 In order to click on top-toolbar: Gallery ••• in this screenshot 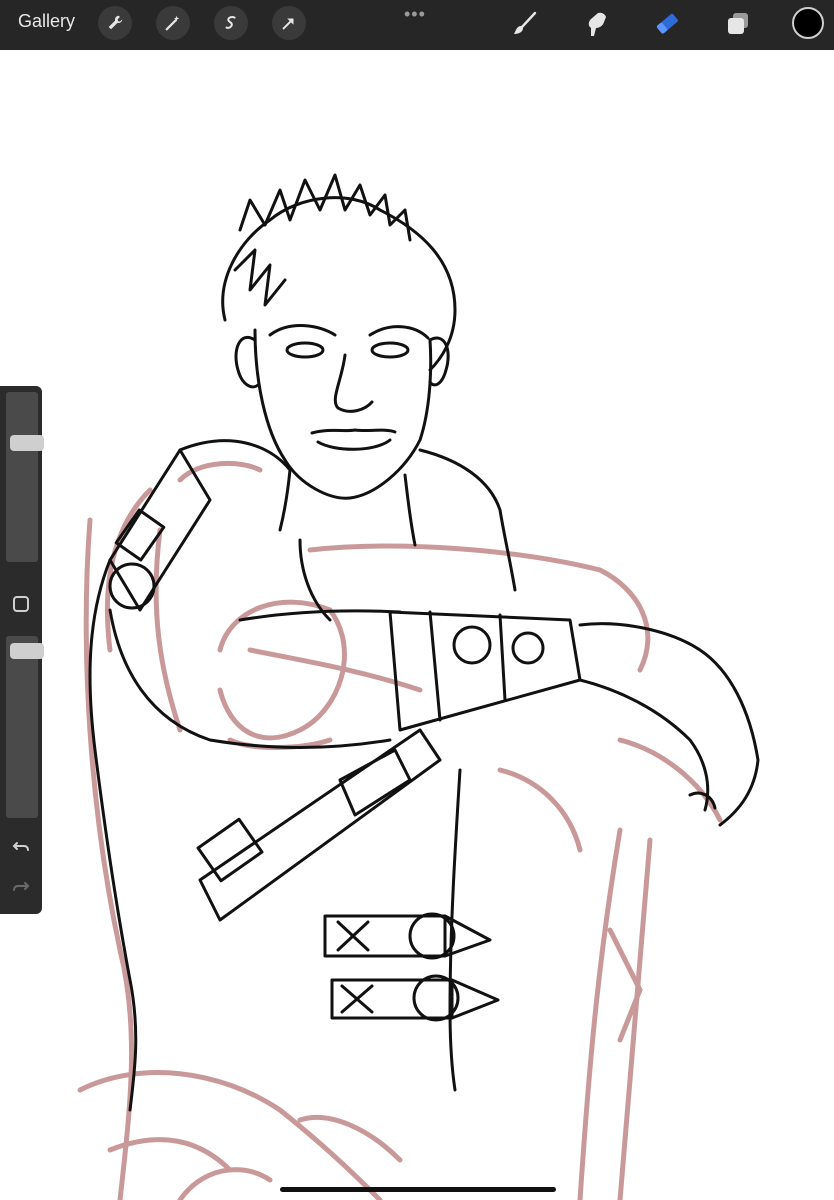, I will do `click(417, 25)`.